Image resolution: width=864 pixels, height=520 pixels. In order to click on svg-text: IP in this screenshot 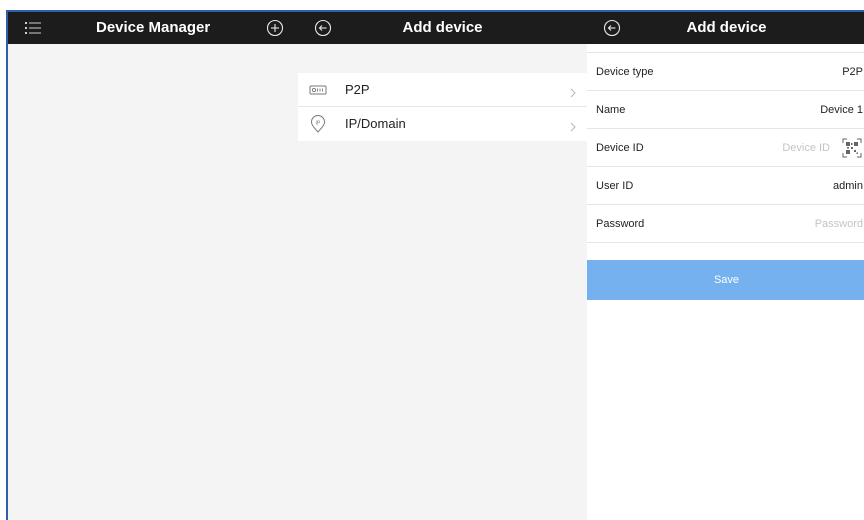, I will do `click(318, 123)`.